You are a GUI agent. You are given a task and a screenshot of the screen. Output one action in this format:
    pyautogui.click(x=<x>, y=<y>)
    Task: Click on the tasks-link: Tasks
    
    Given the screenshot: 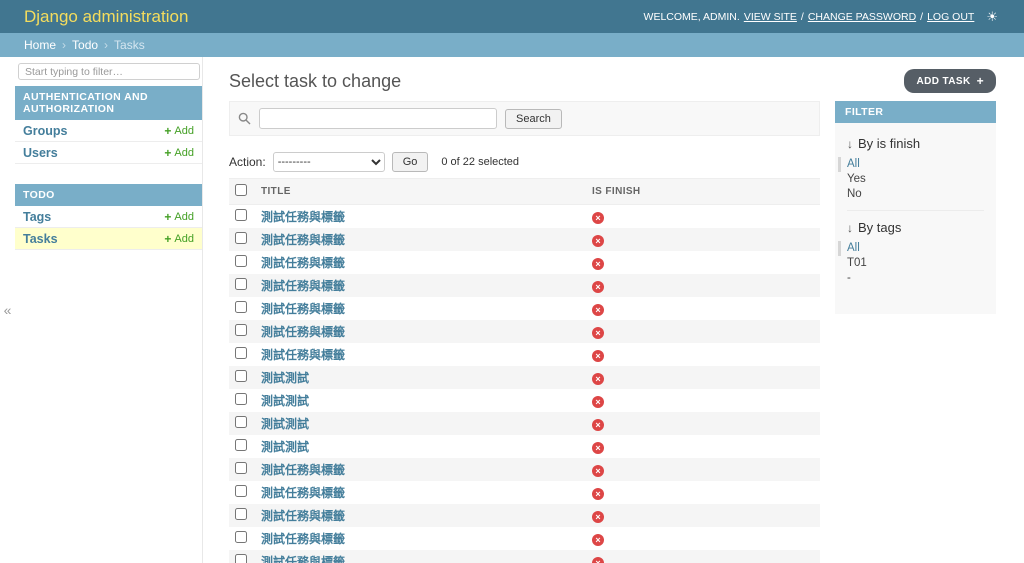 What is the action you would take?
    pyautogui.click(x=40, y=239)
    